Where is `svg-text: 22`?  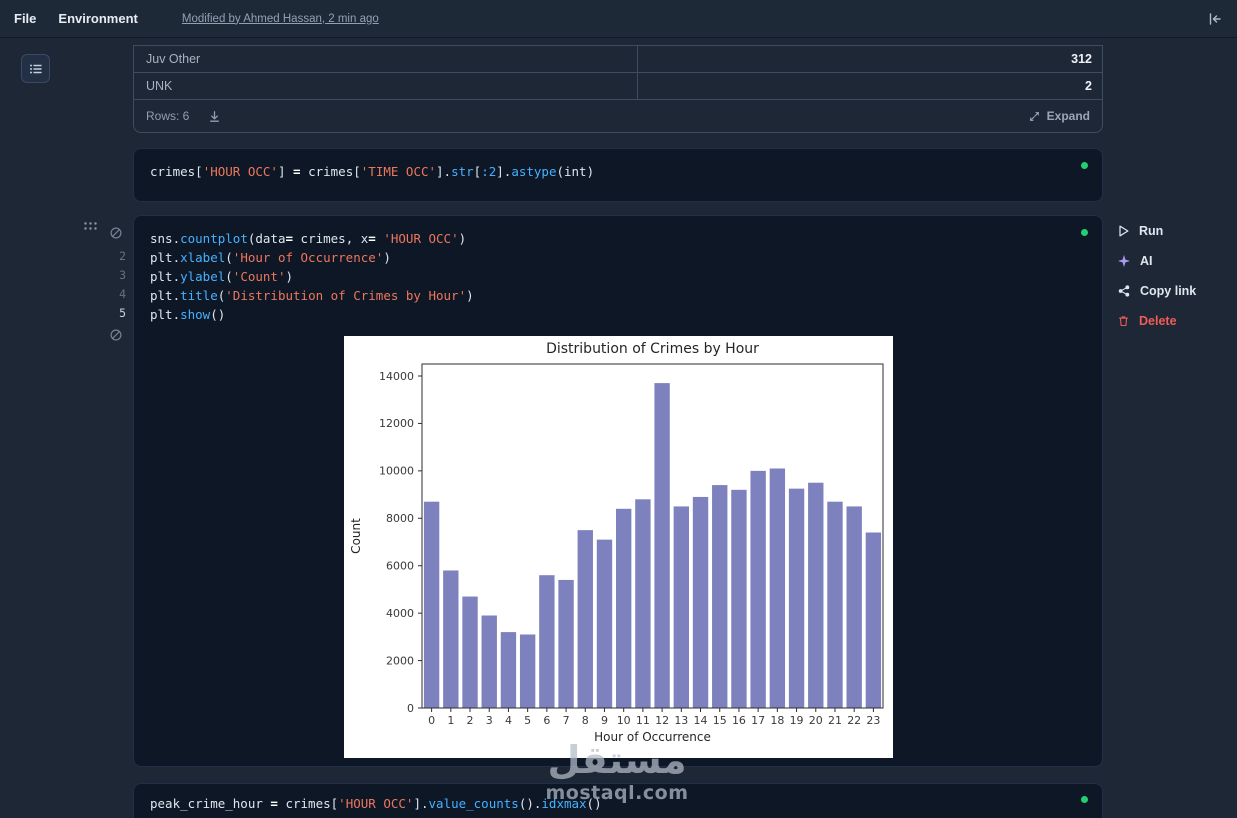 svg-text: 22 is located at coordinates (854, 720).